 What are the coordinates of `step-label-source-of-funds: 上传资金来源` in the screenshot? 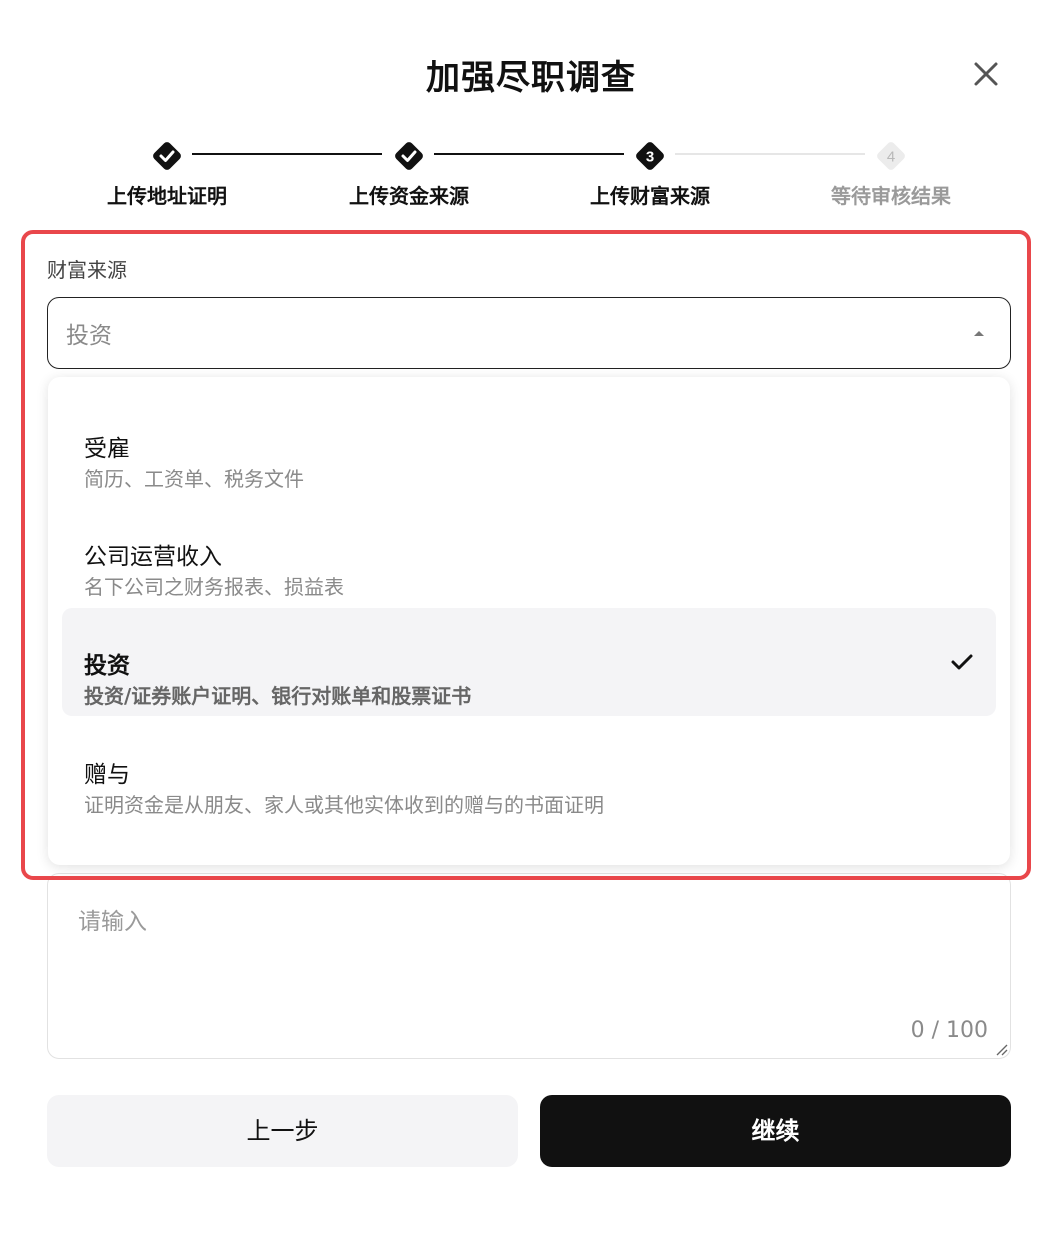 It's located at (409, 196).